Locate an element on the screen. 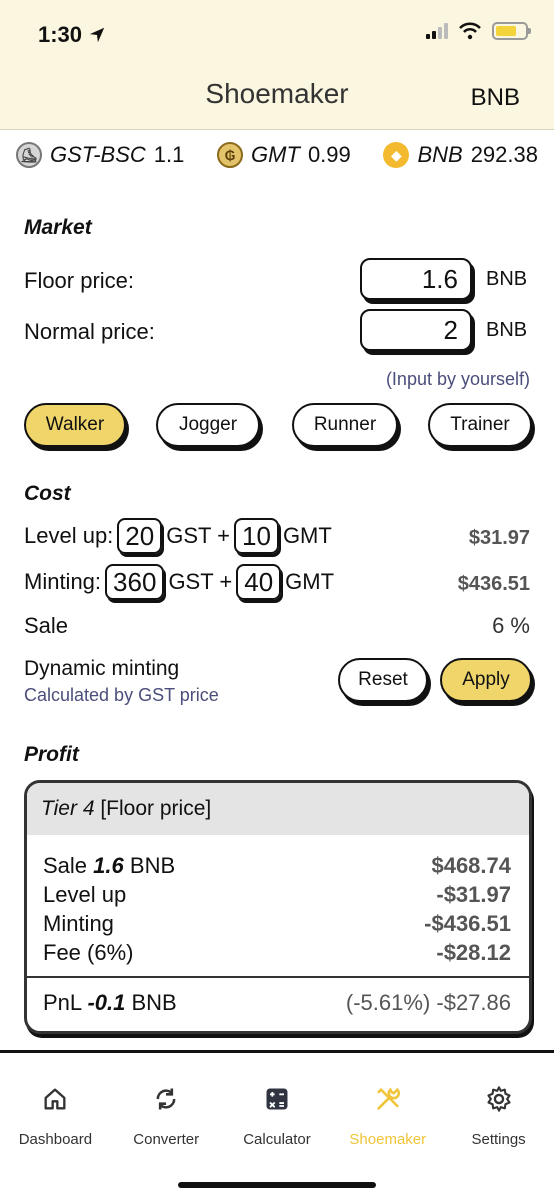 Image resolution: width=554 pixels, height=1200 pixels. profit-minting-value: -$436.51 is located at coordinates (467, 923).